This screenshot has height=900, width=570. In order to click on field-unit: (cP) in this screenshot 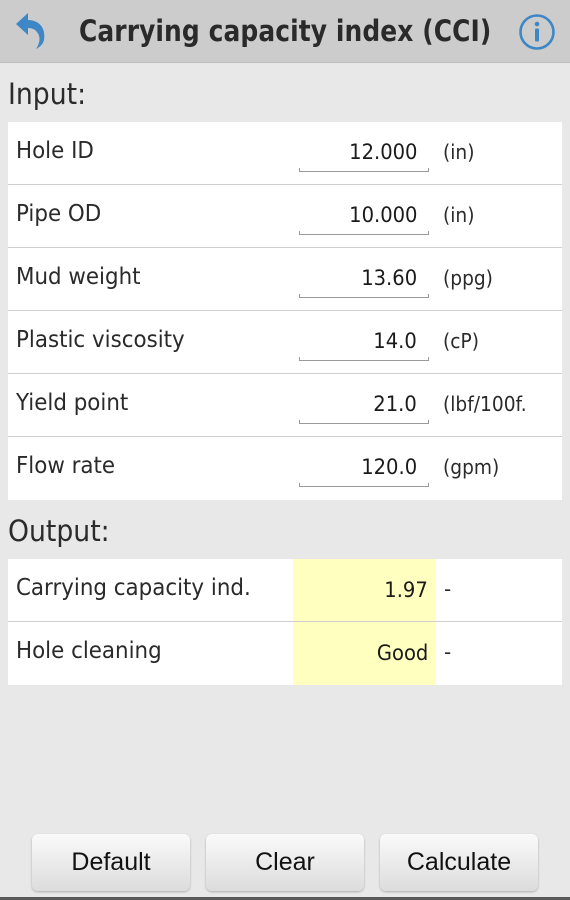, I will do `click(461, 341)`.